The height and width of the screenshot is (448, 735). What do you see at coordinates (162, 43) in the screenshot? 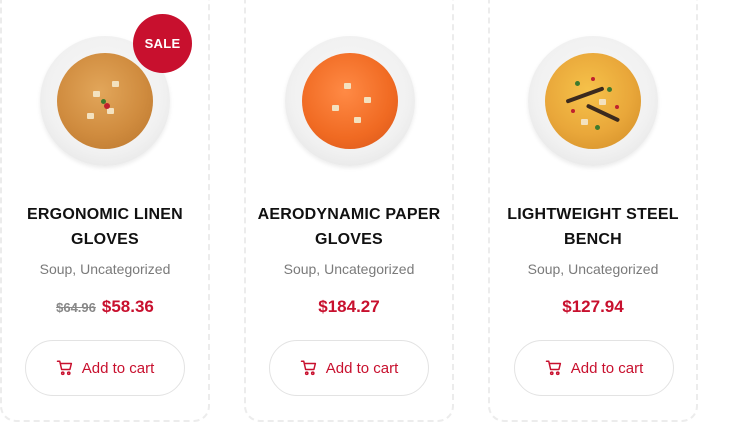
I see `sale-badge: SALE` at bounding box center [162, 43].